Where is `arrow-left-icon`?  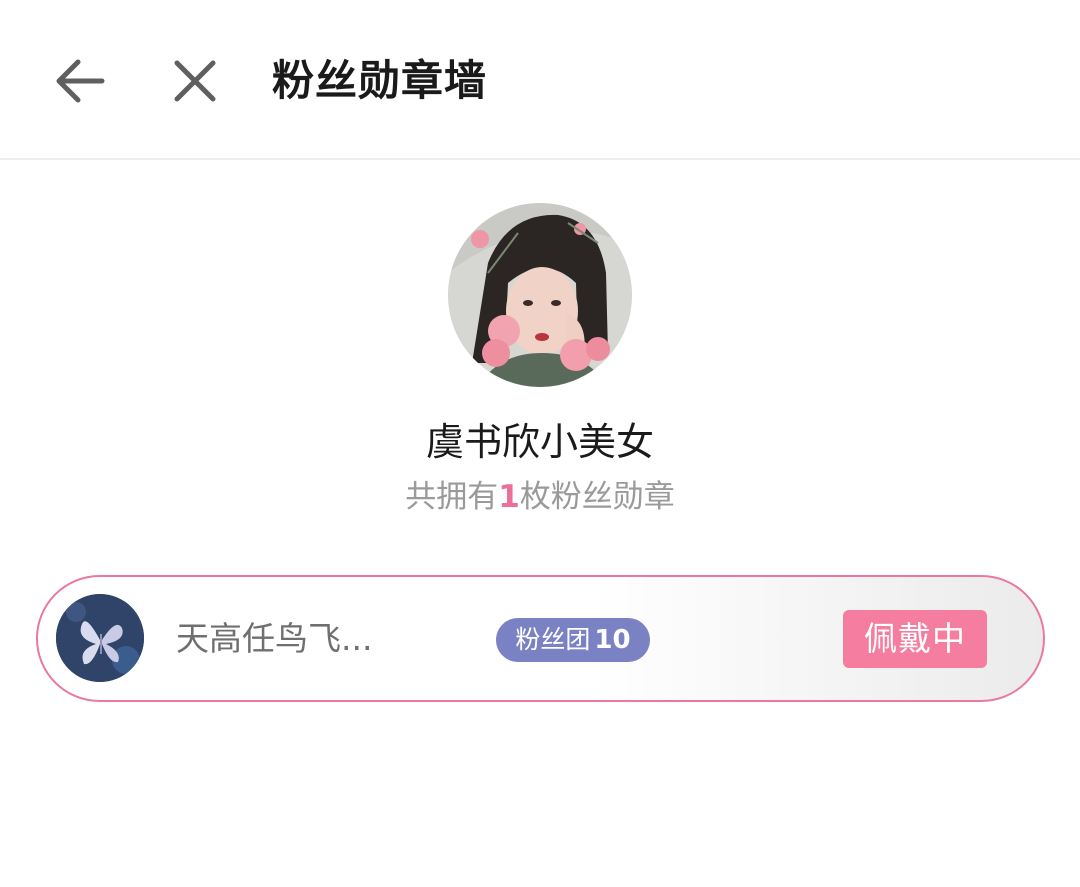
arrow-left-icon is located at coordinates (80, 81).